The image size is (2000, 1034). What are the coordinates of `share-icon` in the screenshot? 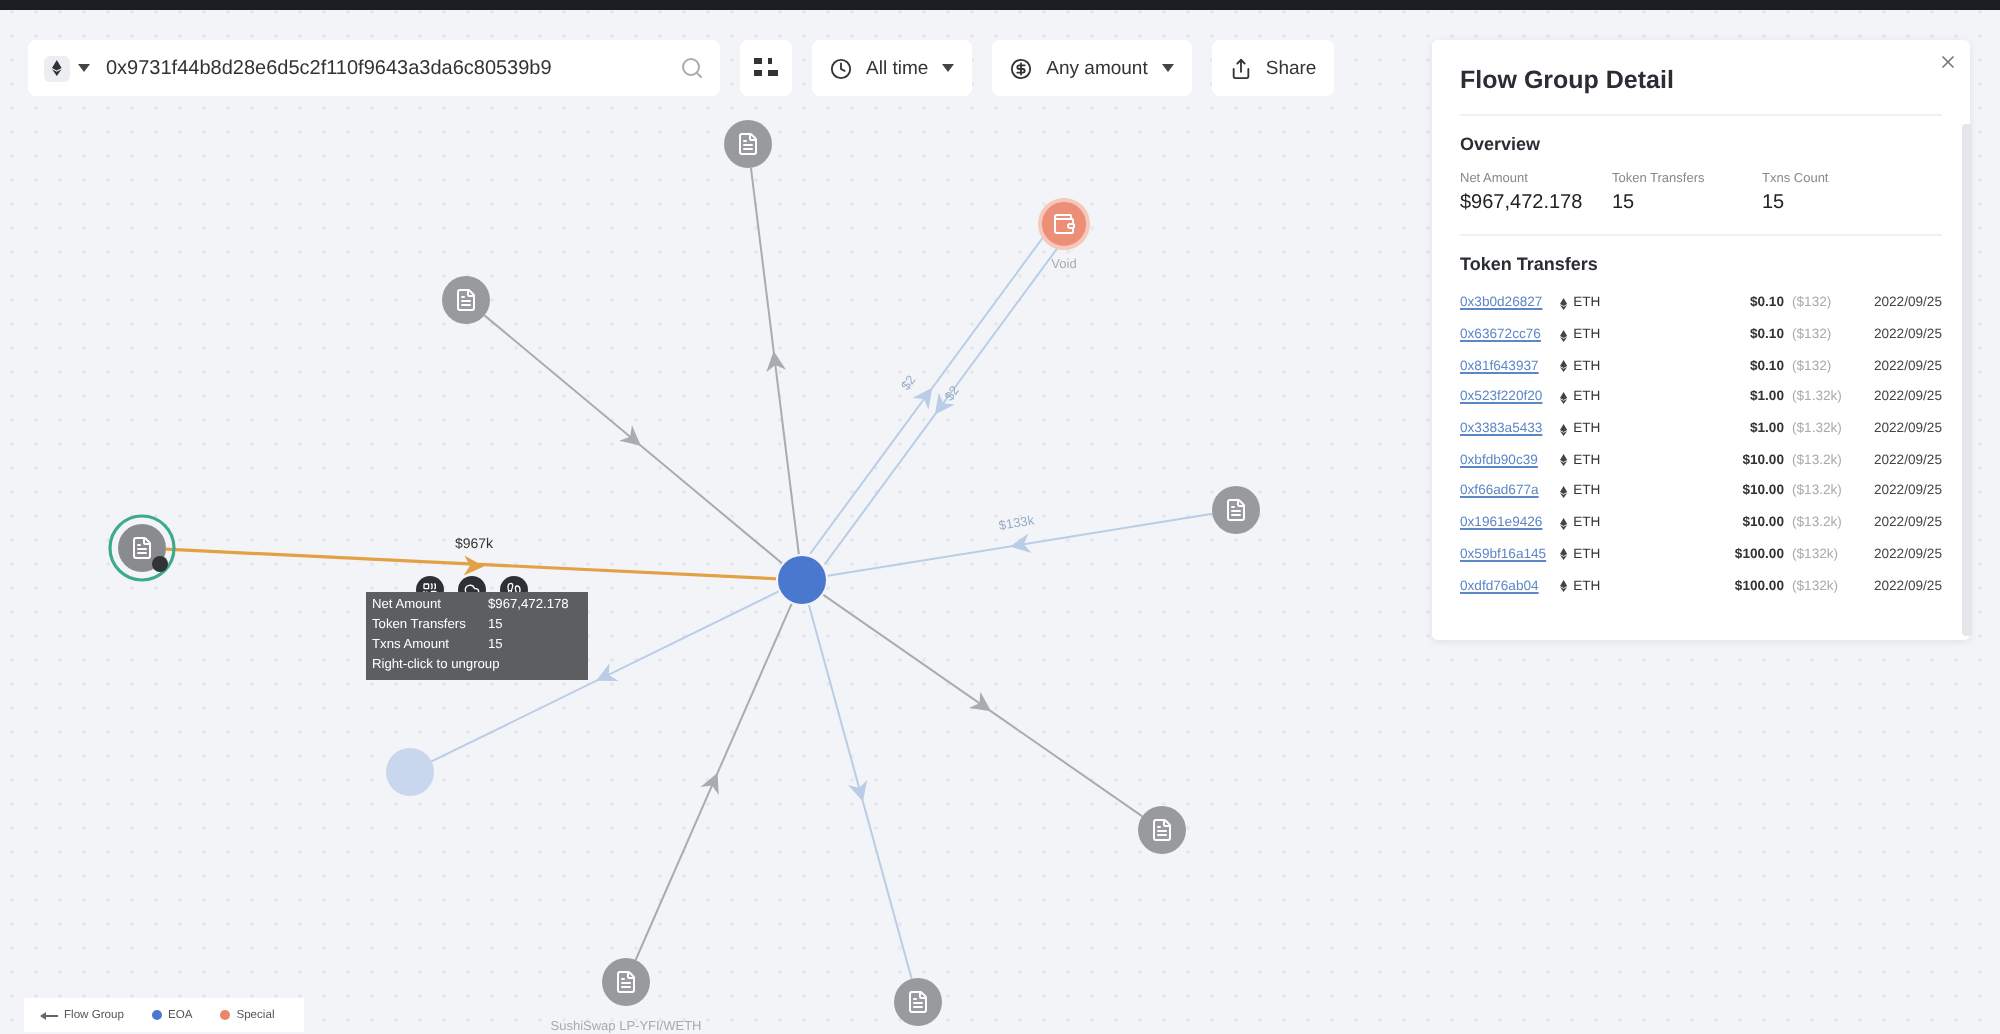 It's located at (1240, 68).